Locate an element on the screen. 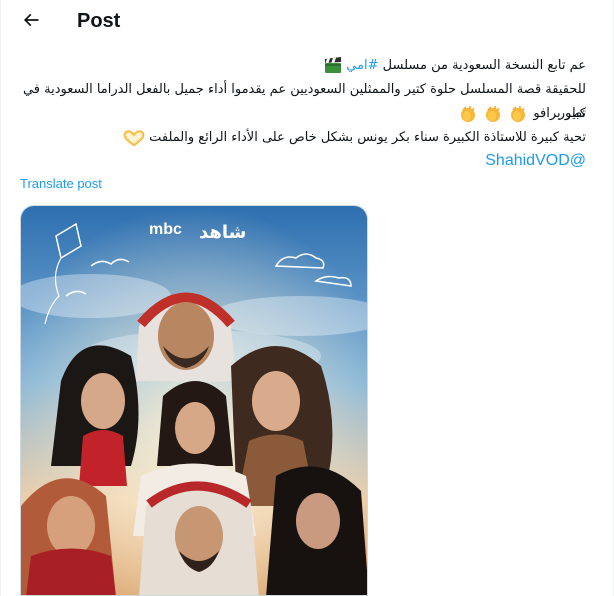 The image size is (614, 596). mbc-logo: mbc is located at coordinates (165, 229).